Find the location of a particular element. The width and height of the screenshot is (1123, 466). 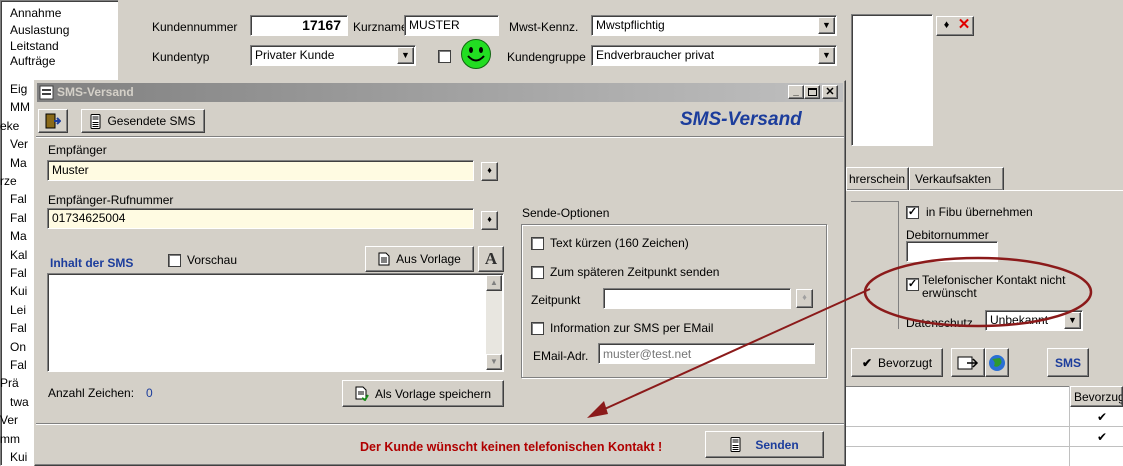

exit-button is located at coordinates (53, 121).